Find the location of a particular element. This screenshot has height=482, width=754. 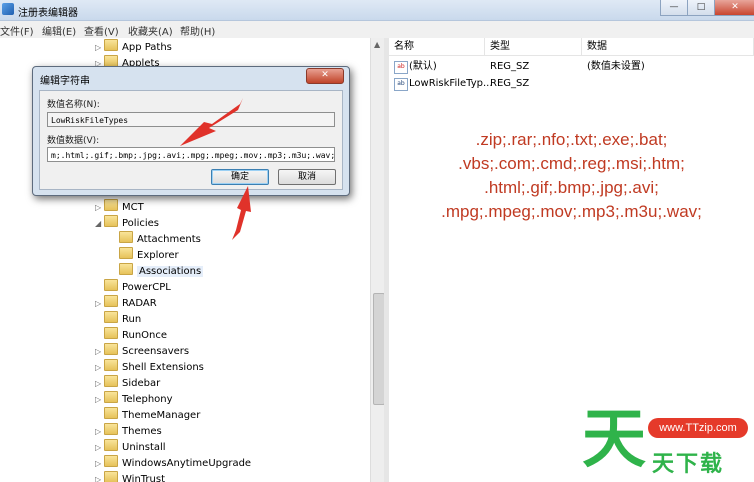

value-name-label: 数值名称(N): is located at coordinates (73, 105).